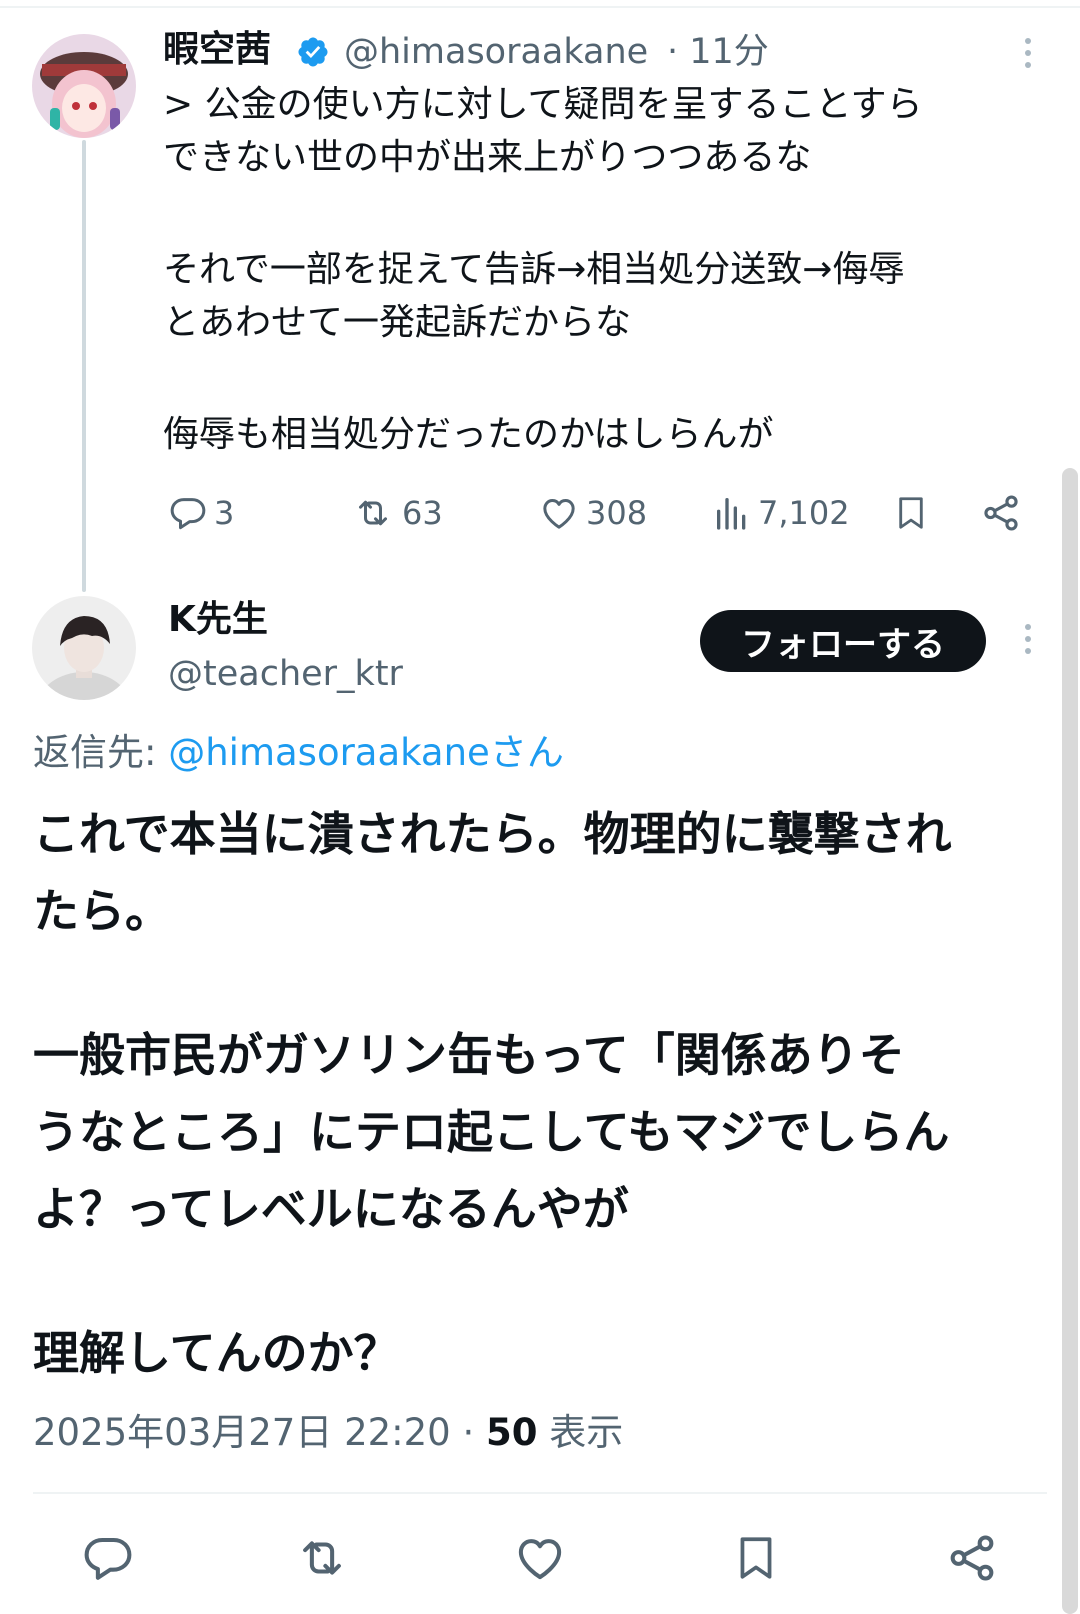 Image resolution: width=1080 pixels, height=1614 pixels. I want to click on top-divider, so click(540, 7).